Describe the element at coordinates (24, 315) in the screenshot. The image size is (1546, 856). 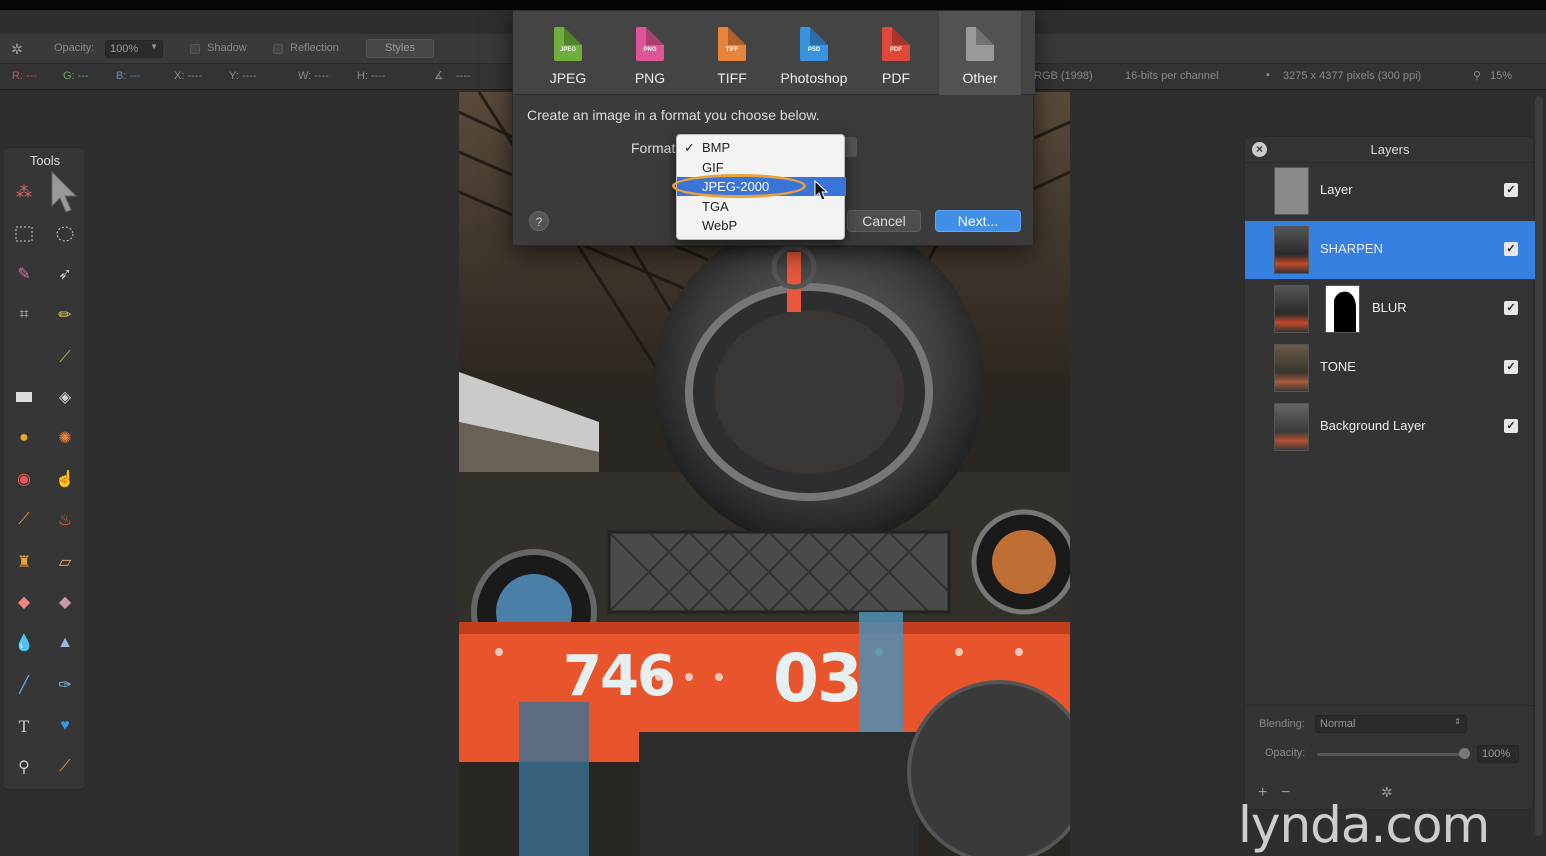
I see `crop-icon: ⌗` at that location.